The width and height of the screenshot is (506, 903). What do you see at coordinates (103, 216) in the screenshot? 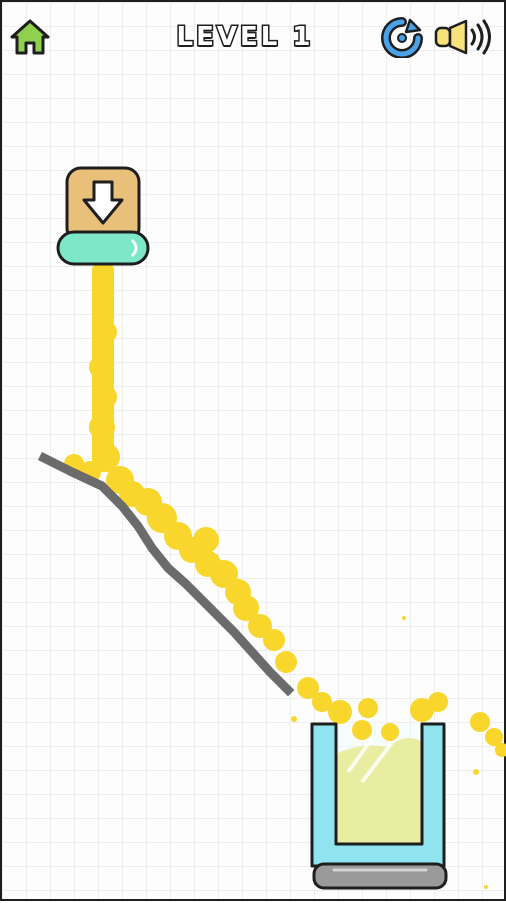
I see `faucet` at bounding box center [103, 216].